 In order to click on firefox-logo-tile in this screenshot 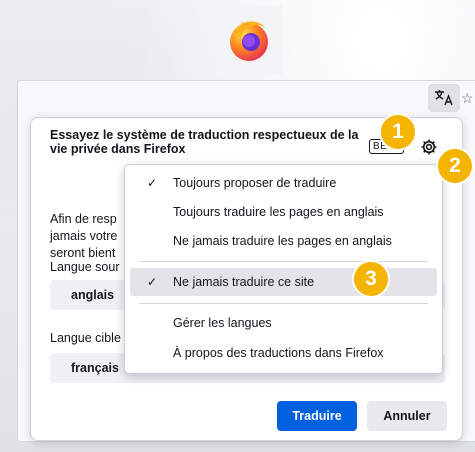, I will do `click(249, 40)`.